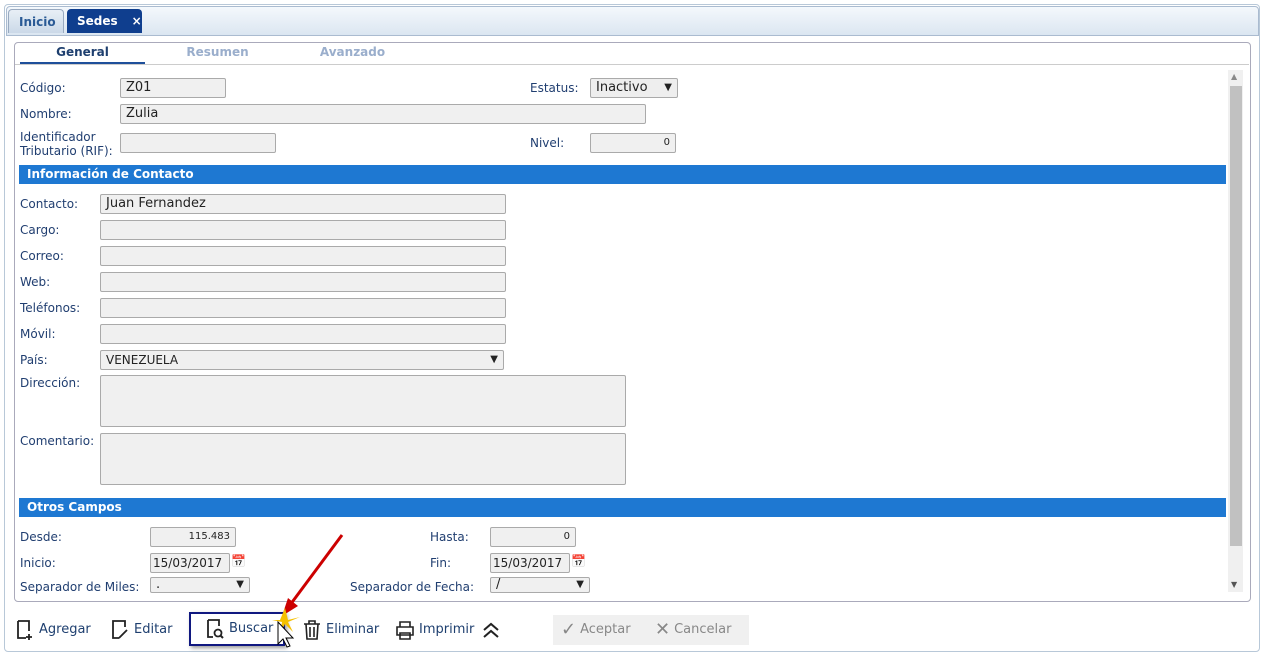 The width and height of the screenshot is (1265, 657). Describe the element at coordinates (193, 537) in the screenshot. I see `desde-input: 115.483` at that location.